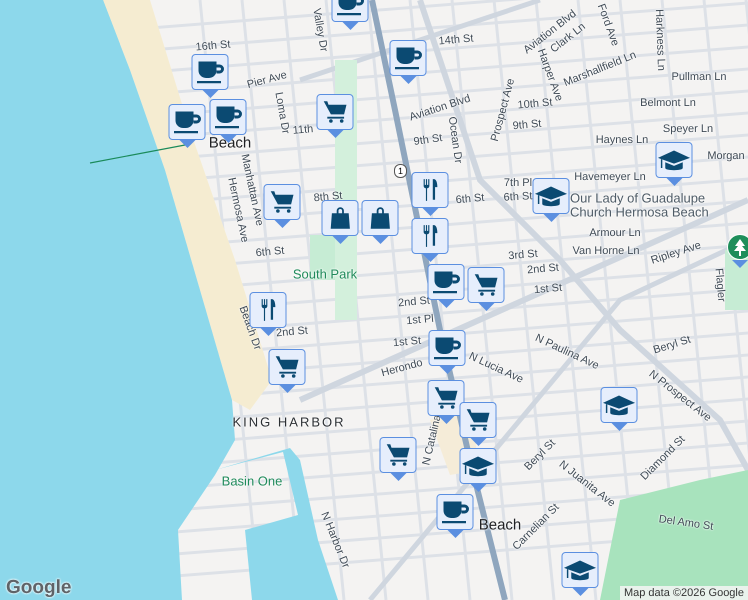  What do you see at coordinates (684, 593) in the screenshot?
I see `attribution-text: Map data ©2026 Google` at bounding box center [684, 593].